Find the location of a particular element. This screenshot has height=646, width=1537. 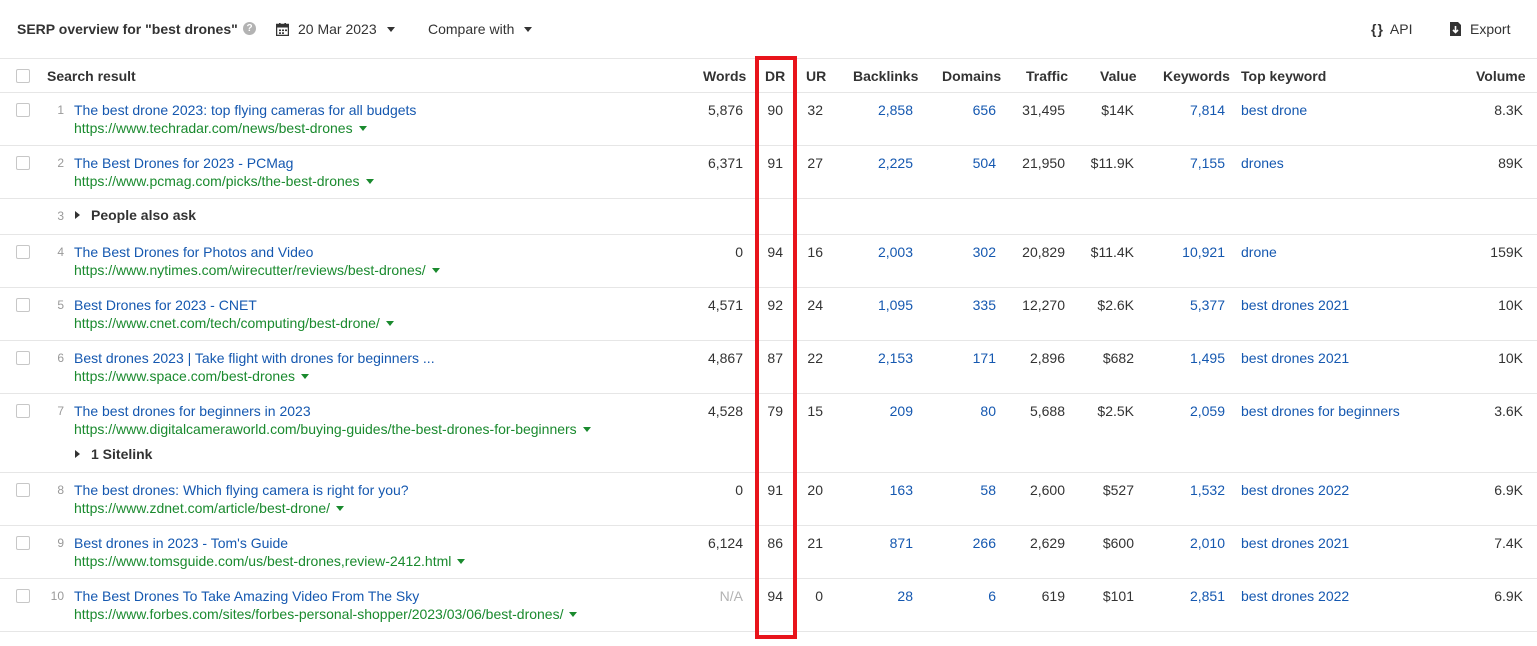

backlinks-link: 28 is located at coordinates (905, 596).